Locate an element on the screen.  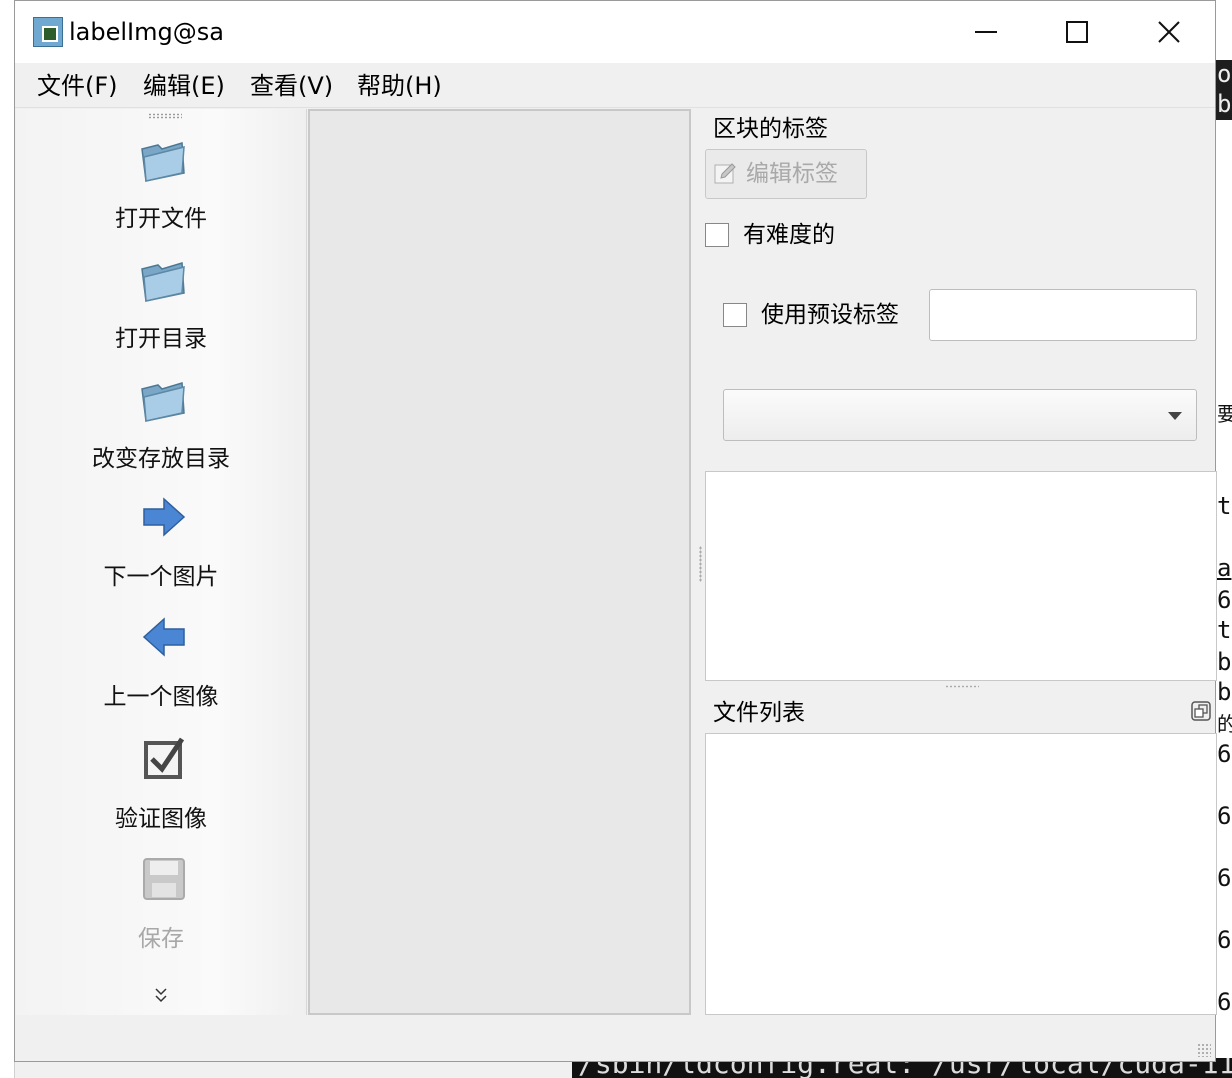
save-label: 保存 is located at coordinates (161, 939).